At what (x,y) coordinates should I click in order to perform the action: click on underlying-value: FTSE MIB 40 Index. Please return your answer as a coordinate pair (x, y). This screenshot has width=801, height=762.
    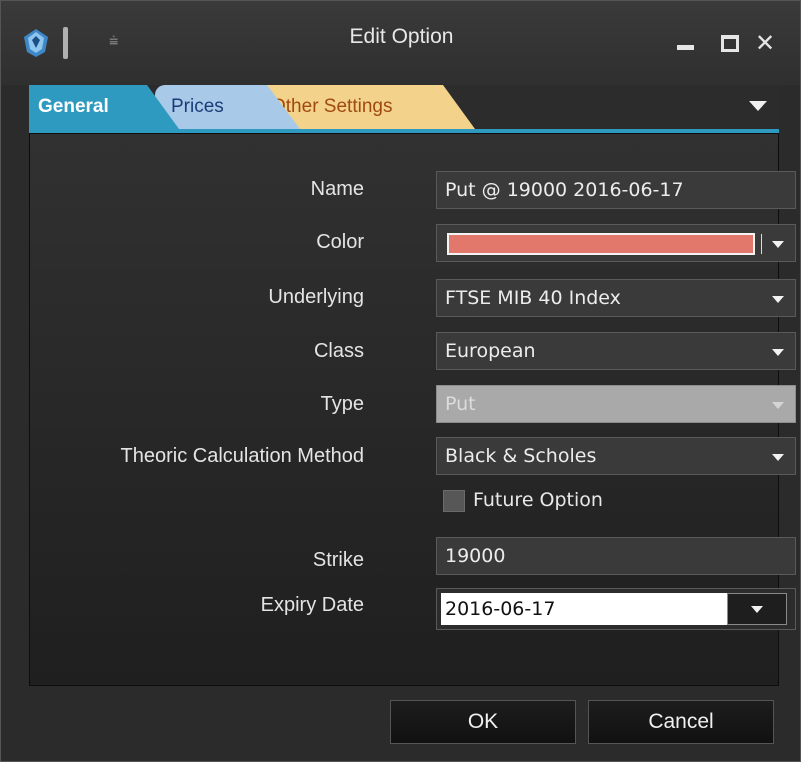
    Looking at the image, I should click on (533, 298).